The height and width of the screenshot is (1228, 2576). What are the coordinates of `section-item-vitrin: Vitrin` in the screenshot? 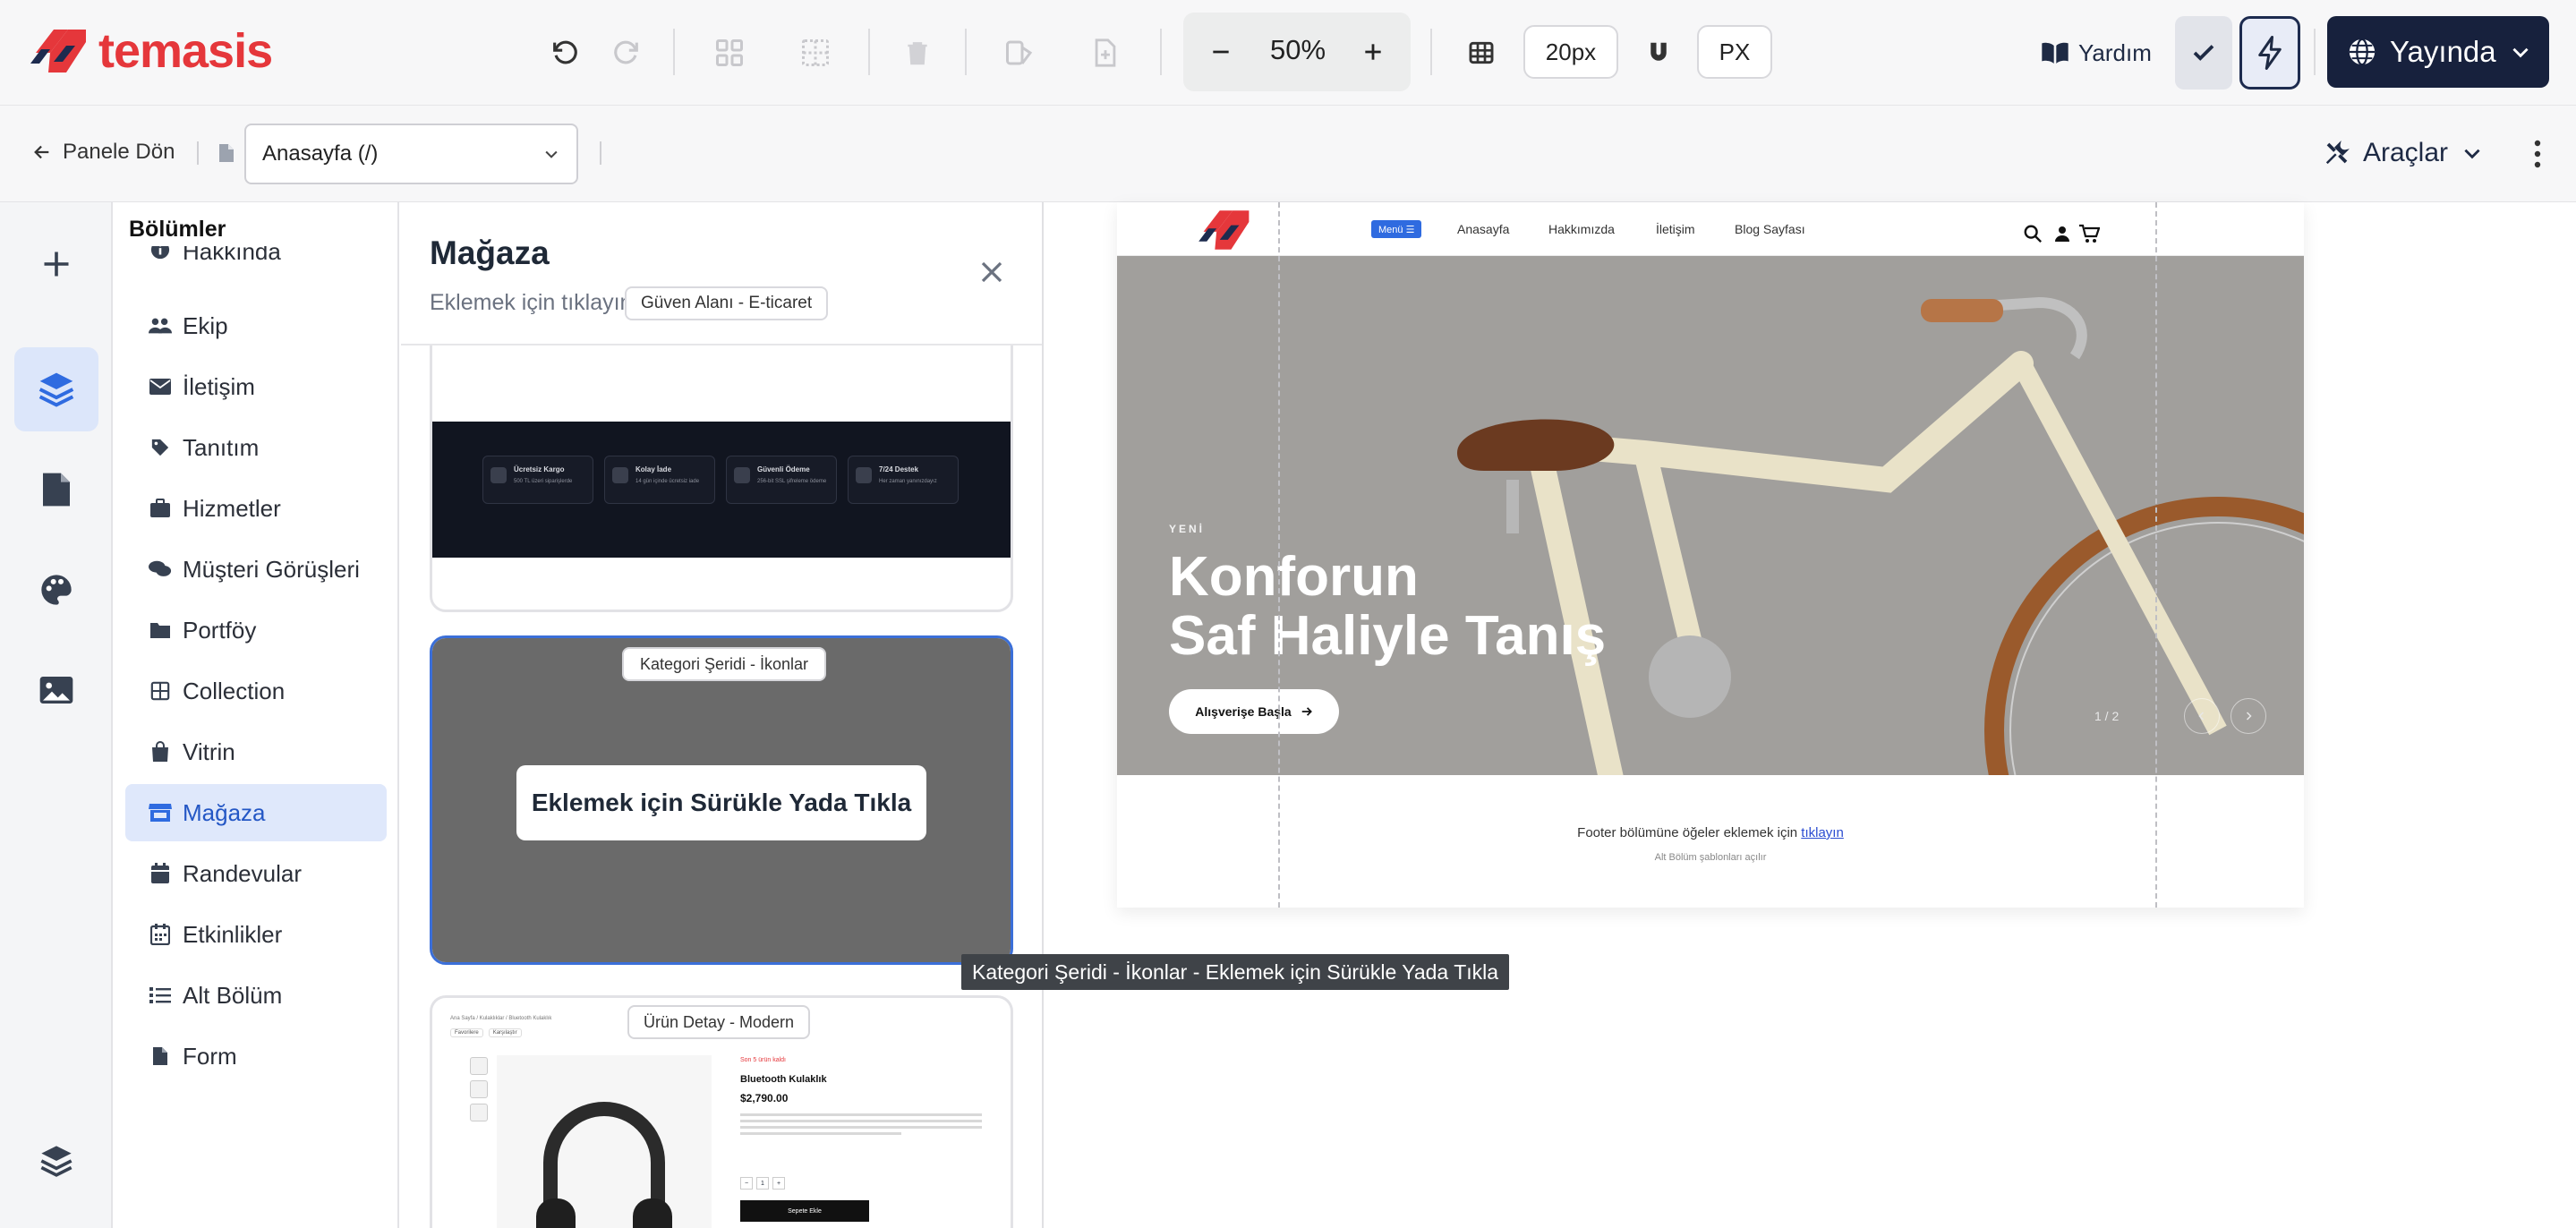 It's located at (256, 752).